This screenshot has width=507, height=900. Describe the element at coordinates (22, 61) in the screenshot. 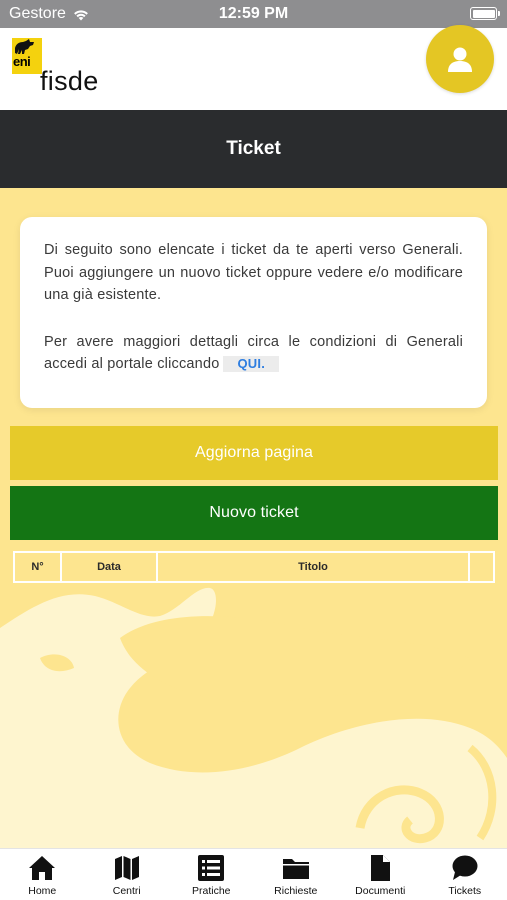

I see `eni-wordmark: eni` at that location.